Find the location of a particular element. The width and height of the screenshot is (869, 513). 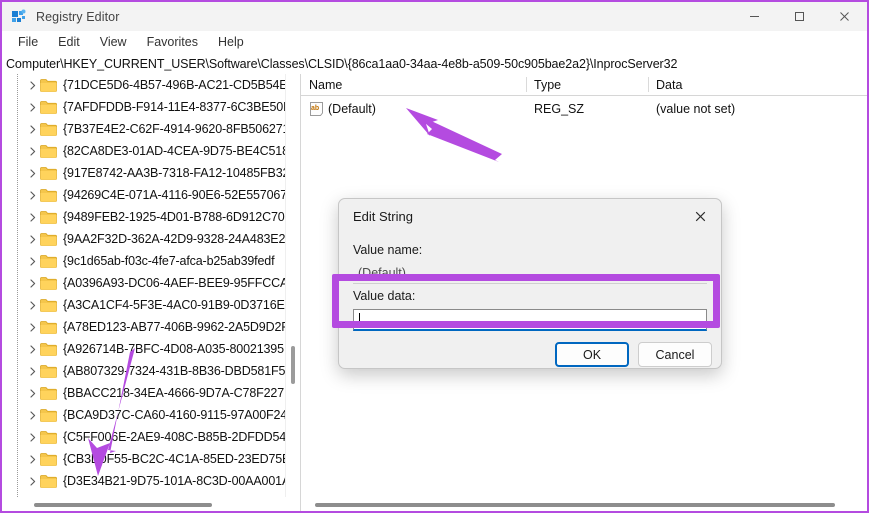

registry-editor-icon is located at coordinates (19, 17).